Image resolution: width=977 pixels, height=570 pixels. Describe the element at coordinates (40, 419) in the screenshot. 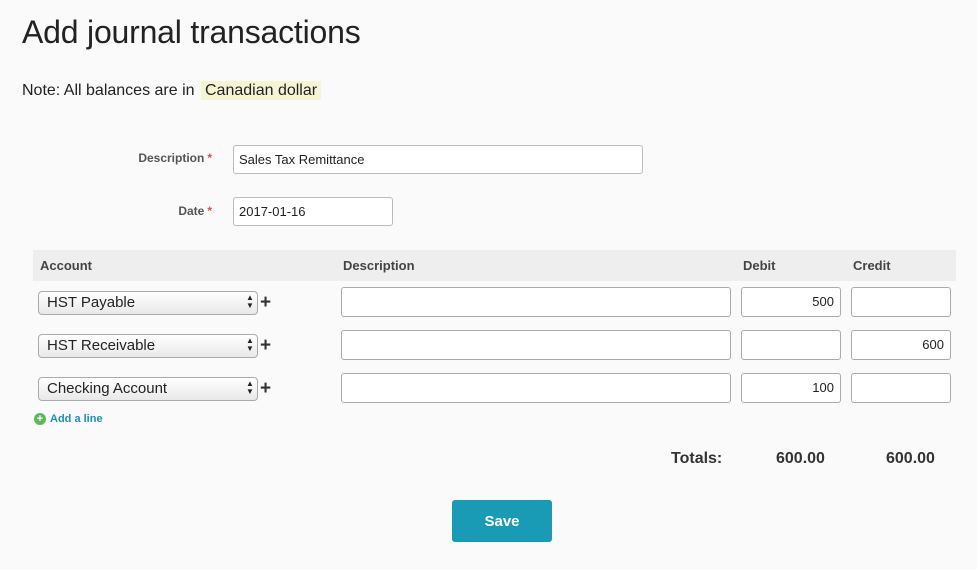

I see `add-circle-icon: +` at that location.